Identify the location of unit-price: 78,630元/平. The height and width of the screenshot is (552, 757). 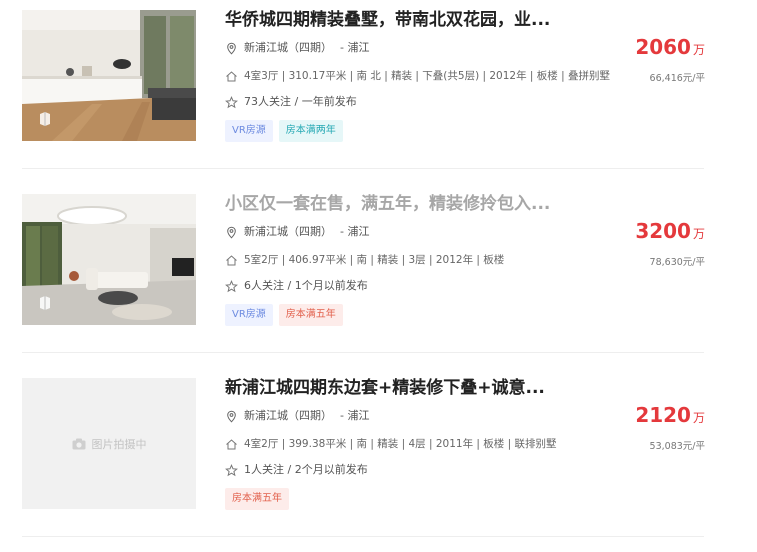
(677, 262).